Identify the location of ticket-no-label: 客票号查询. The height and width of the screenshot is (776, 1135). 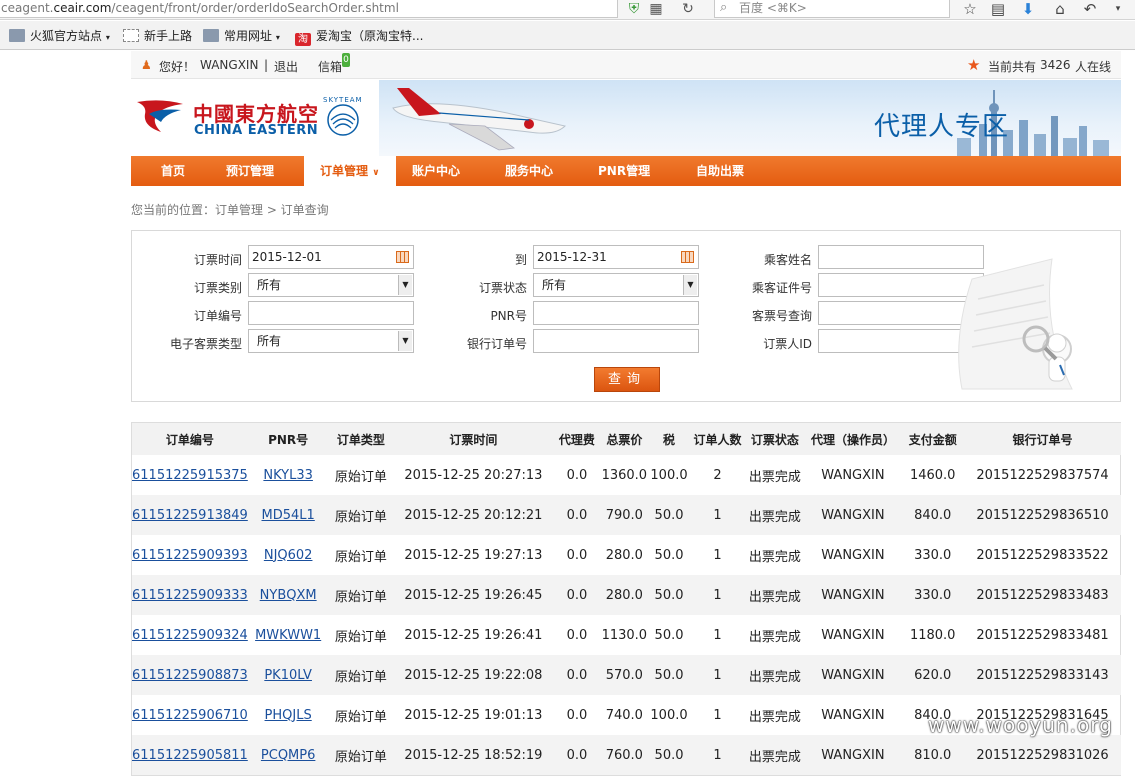
(781, 316).